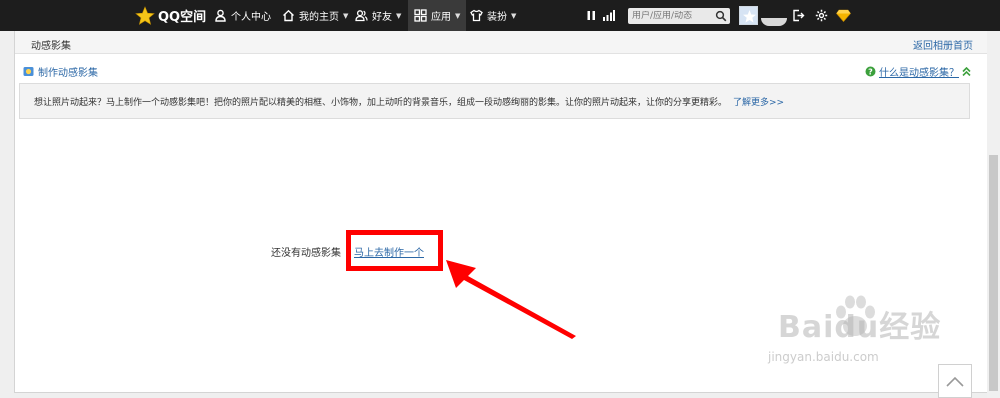  What do you see at coordinates (319, 17) in the screenshot?
I see `nav-label: 我的主页` at bounding box center [319, 17].